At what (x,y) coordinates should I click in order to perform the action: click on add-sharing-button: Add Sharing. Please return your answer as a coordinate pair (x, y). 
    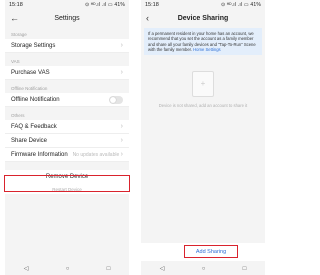
    Looking at the image, I should click on (211, 251).